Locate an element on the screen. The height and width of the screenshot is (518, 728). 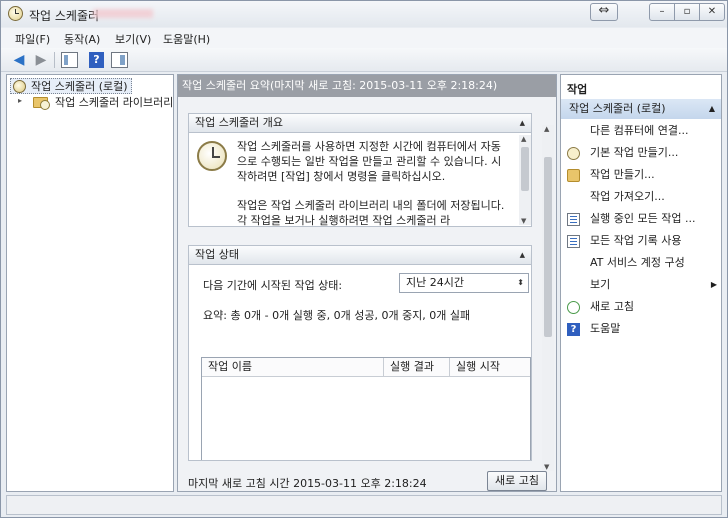
action-label: 도움말 is located at coordinates (605, 328).